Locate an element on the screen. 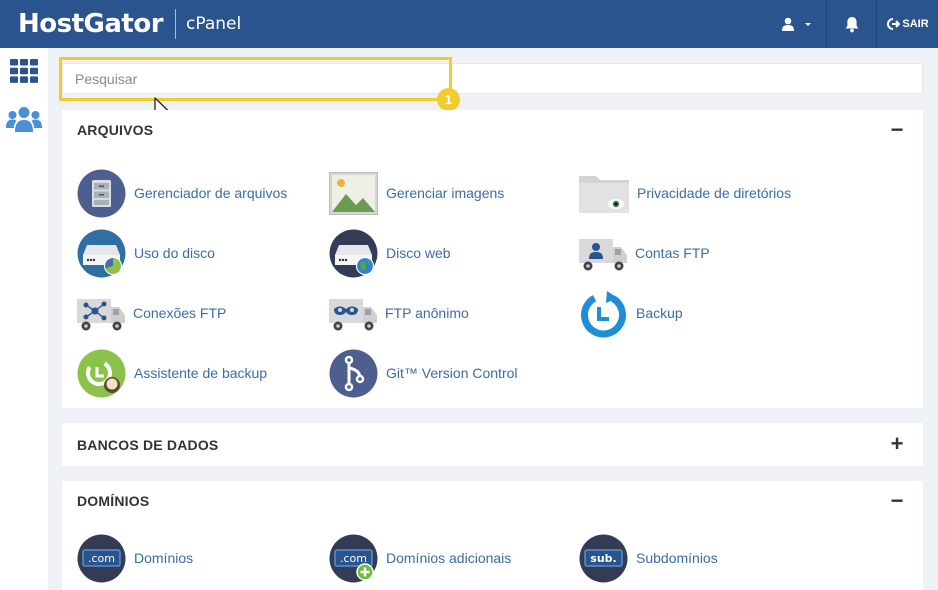  subdomains-icon: sub. is located at coordinates (603, 558).